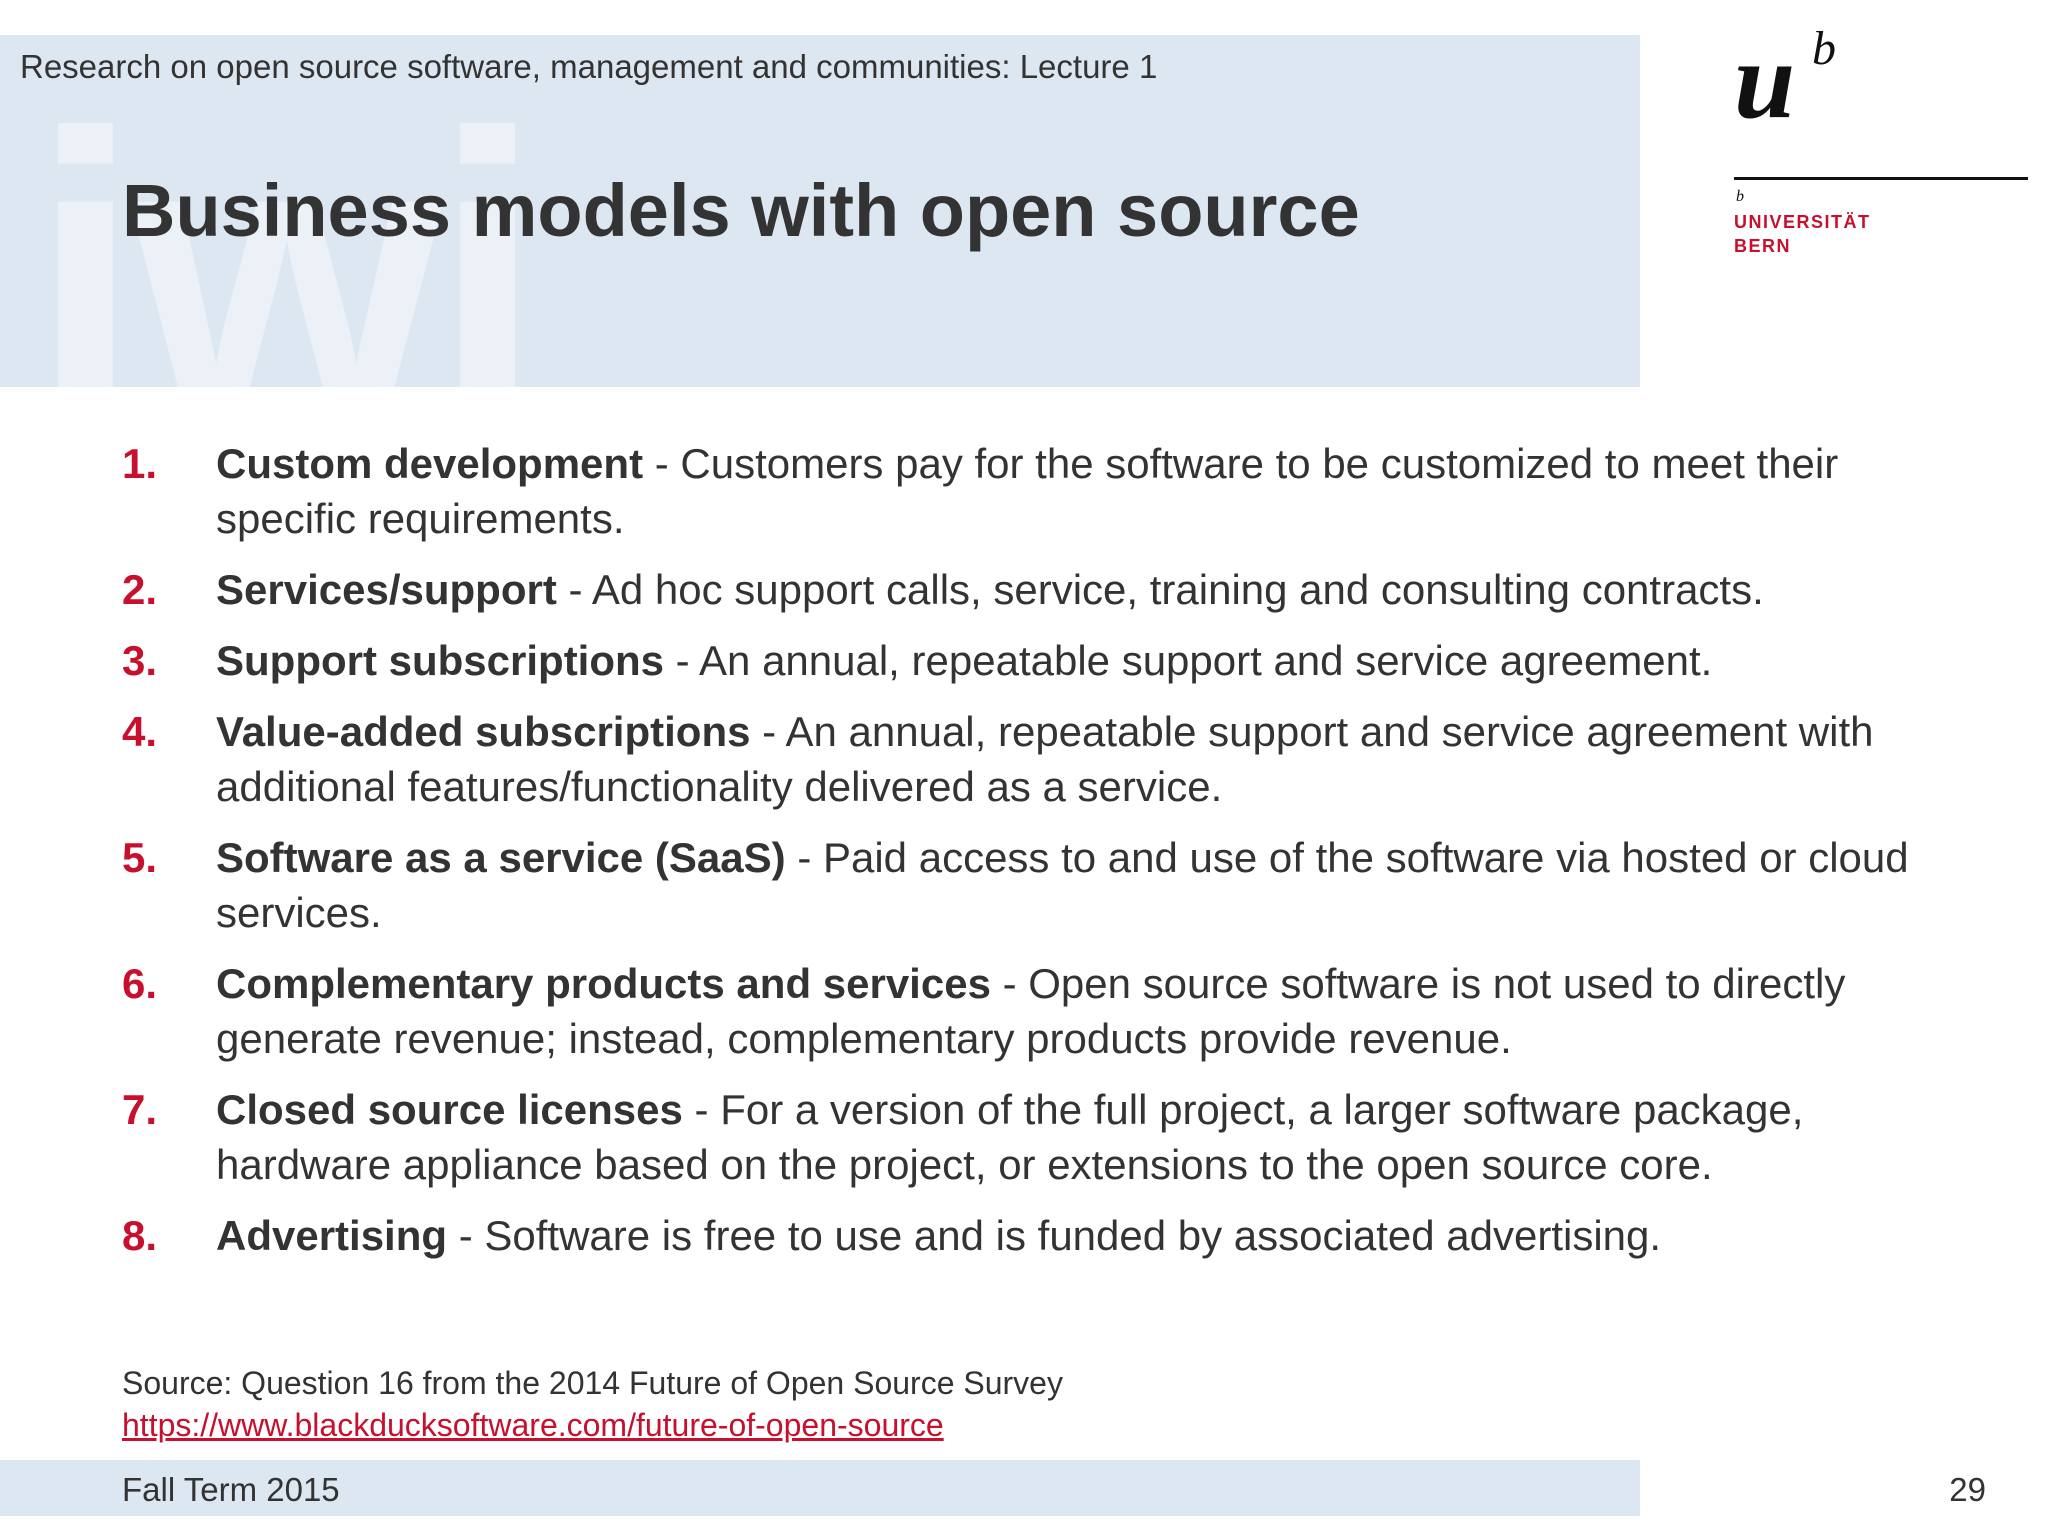 This screenshot has height=1536, width=2048. What do you see at coordinates (1824, 48) in the screenshot?
I see `svg-text: b` at bounding box center [1824, 48].